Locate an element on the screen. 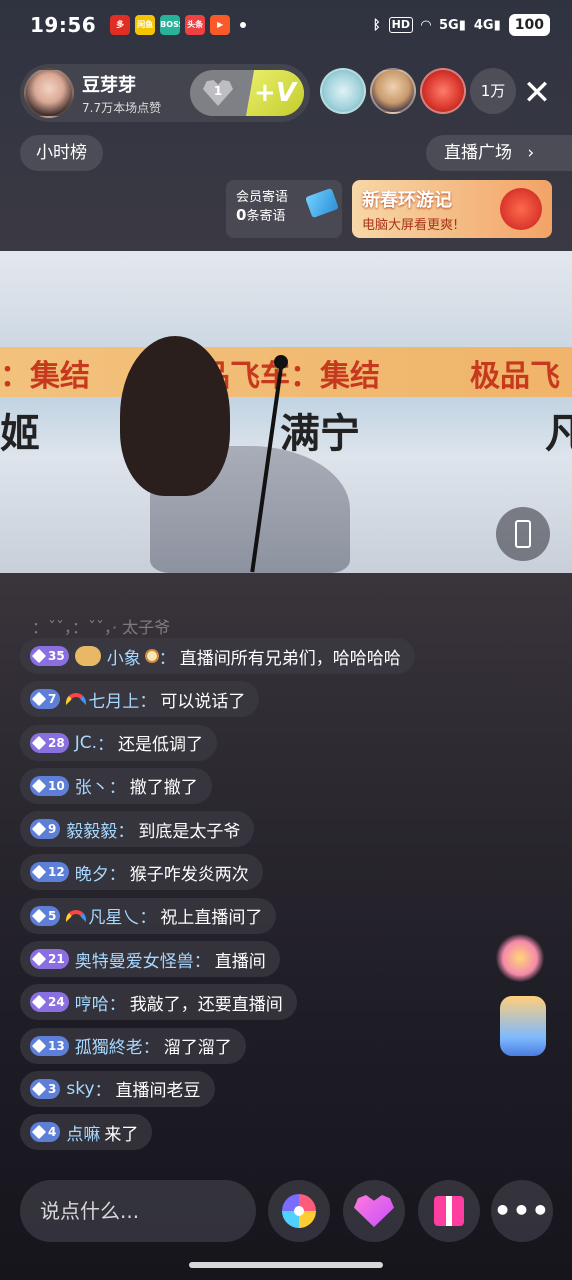  chat-faded-message: ：ˇˇ，：ˇˇ，· 太子爷 is located at coordinates (101, 627).